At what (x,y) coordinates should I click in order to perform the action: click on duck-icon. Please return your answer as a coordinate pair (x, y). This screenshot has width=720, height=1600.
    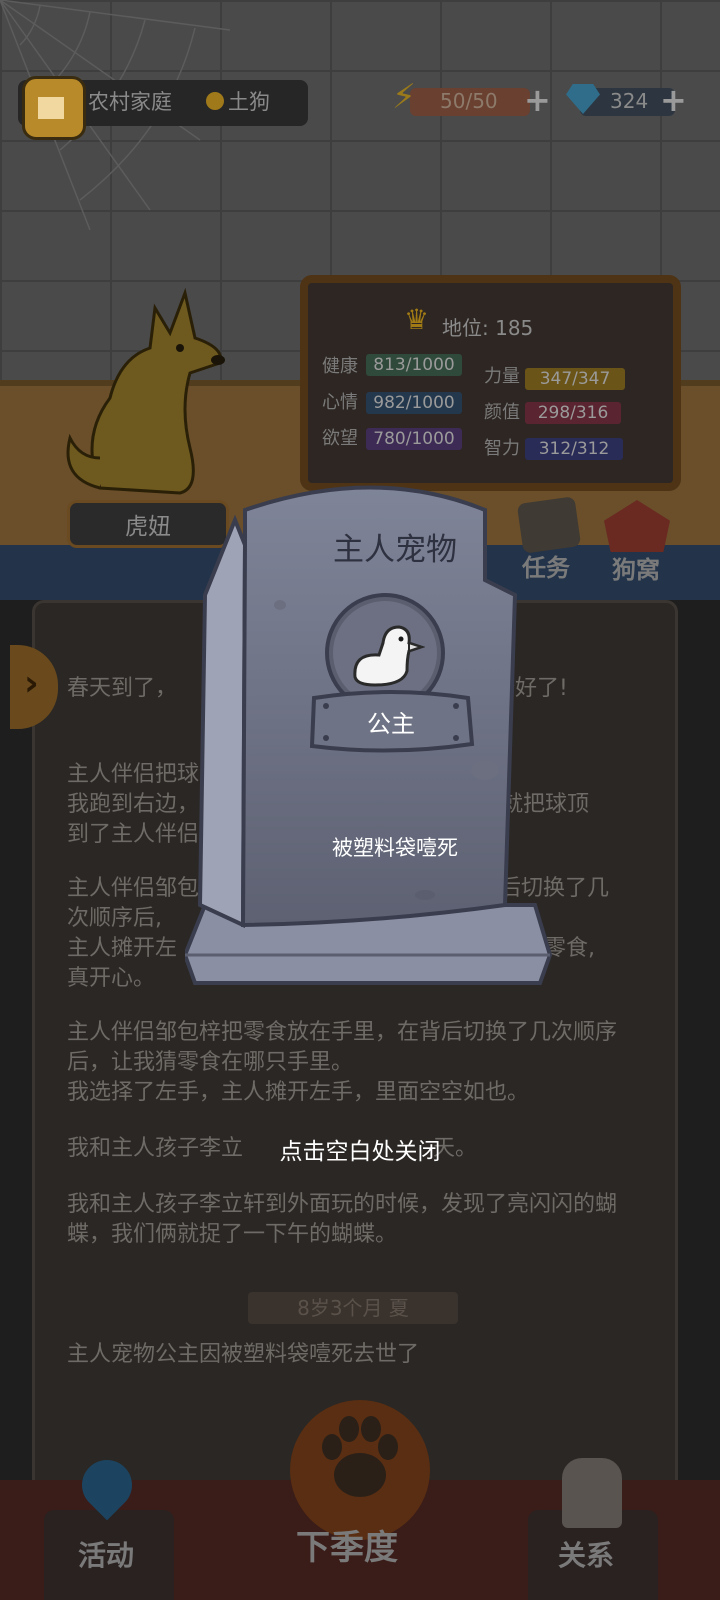
    Looking at the image, I should click on (389, 656).